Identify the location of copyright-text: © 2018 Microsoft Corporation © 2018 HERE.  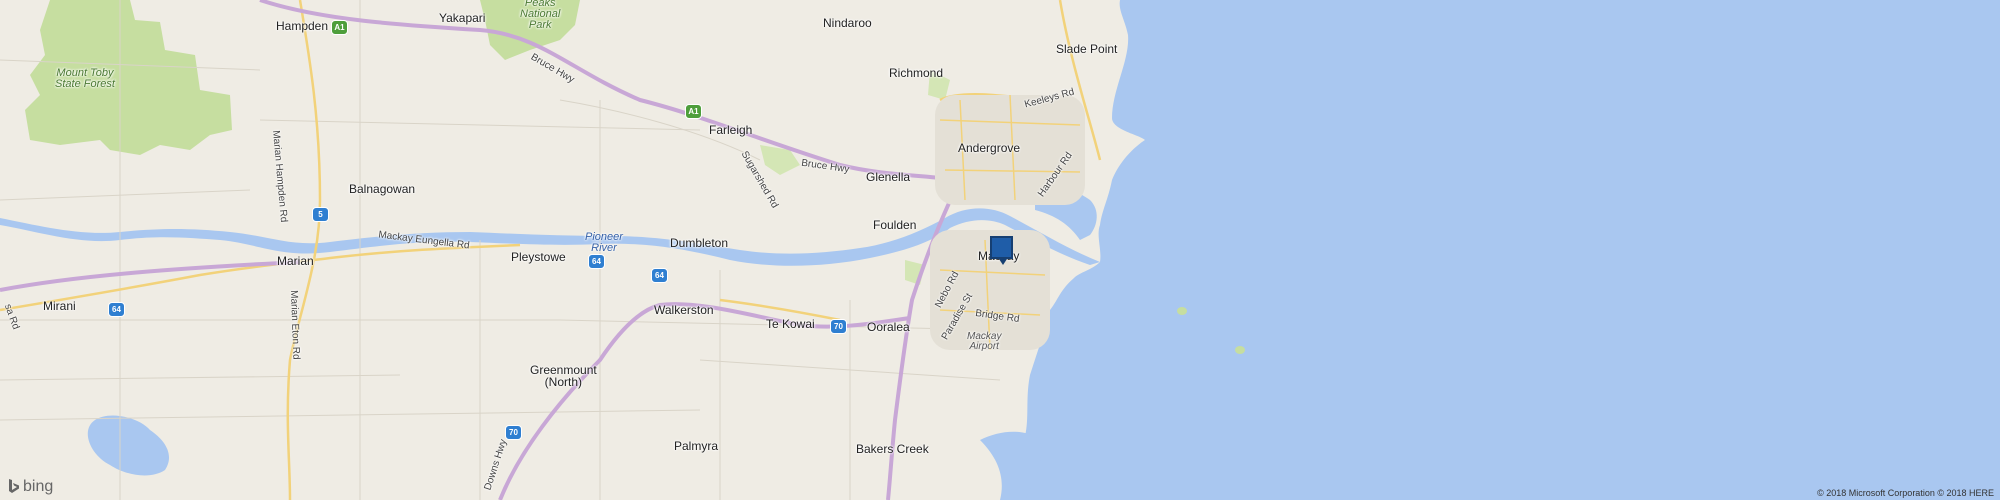
(1905, 493).